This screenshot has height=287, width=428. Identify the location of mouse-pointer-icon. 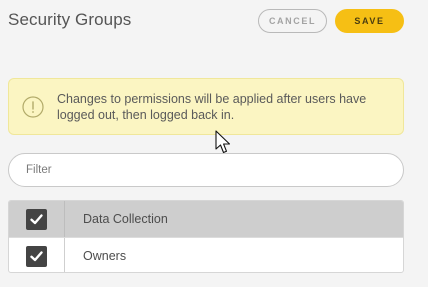
(224, 143).